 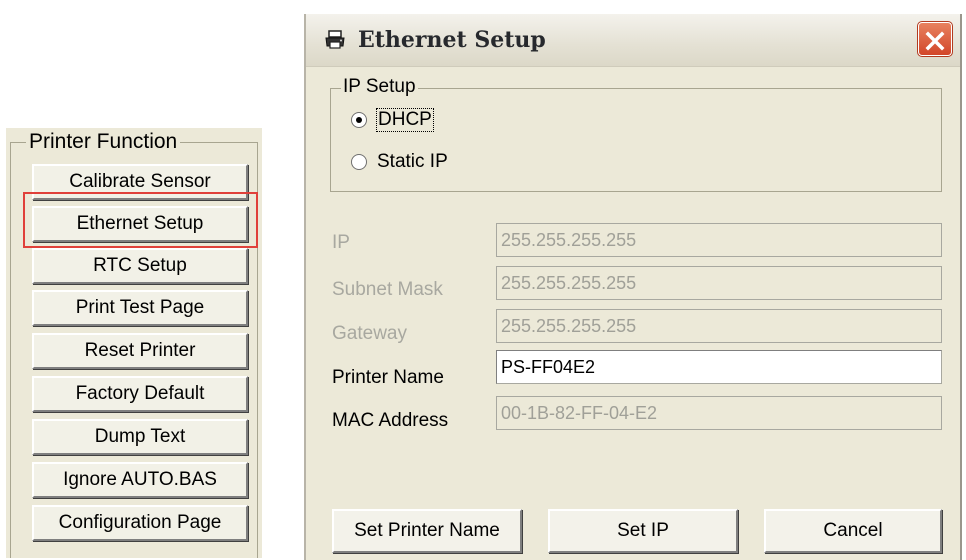 I want to click on printer-icon, so click(x=335, y=40).